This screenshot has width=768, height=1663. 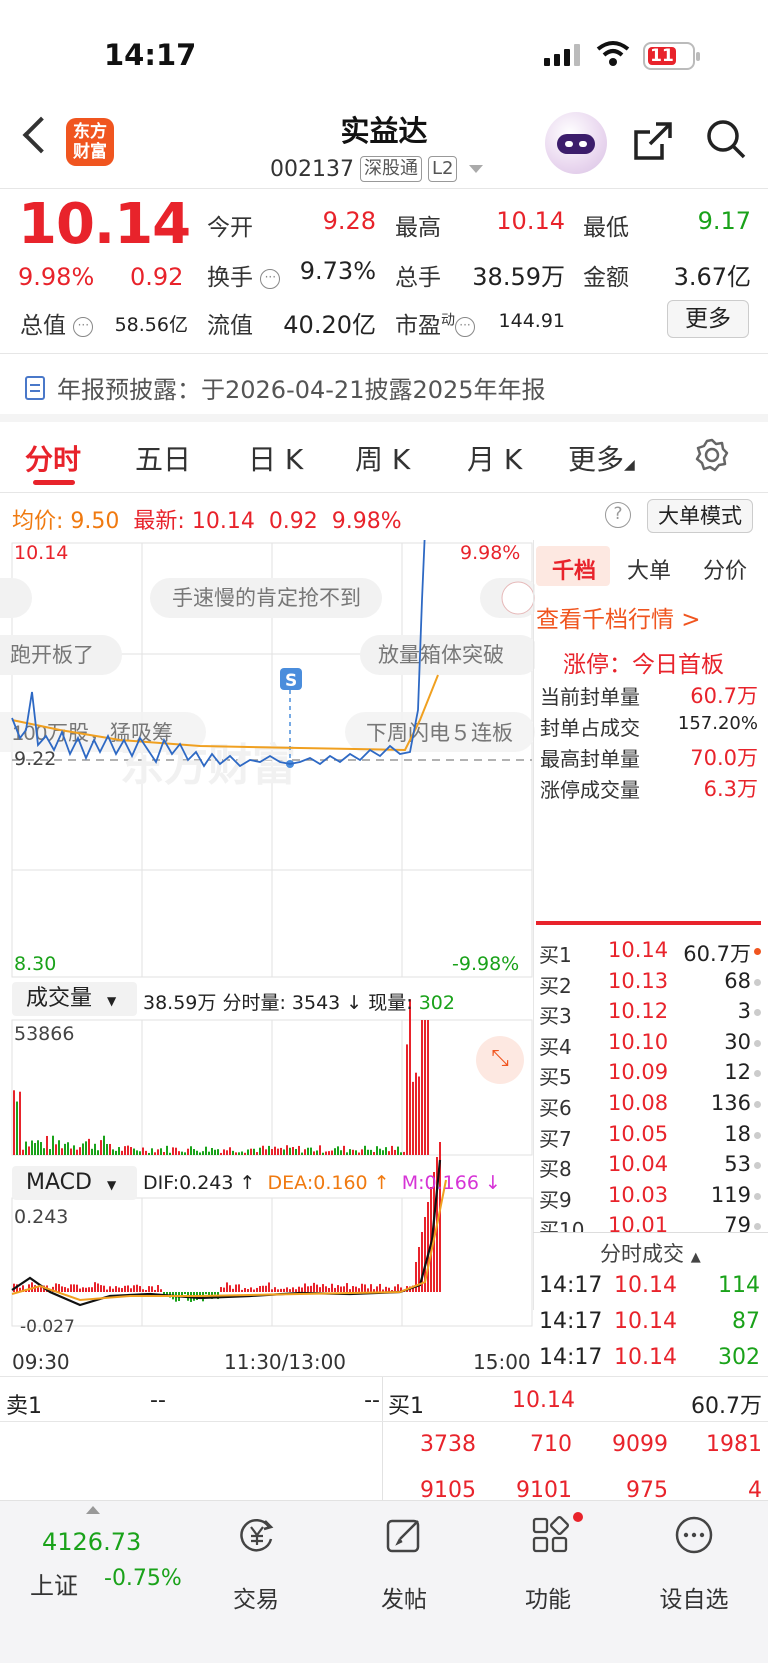 What do you see at coordinates (275, 458) in the screenshot?
I see `tab-daily-k: 日 K` at bounding box center [275, 458].